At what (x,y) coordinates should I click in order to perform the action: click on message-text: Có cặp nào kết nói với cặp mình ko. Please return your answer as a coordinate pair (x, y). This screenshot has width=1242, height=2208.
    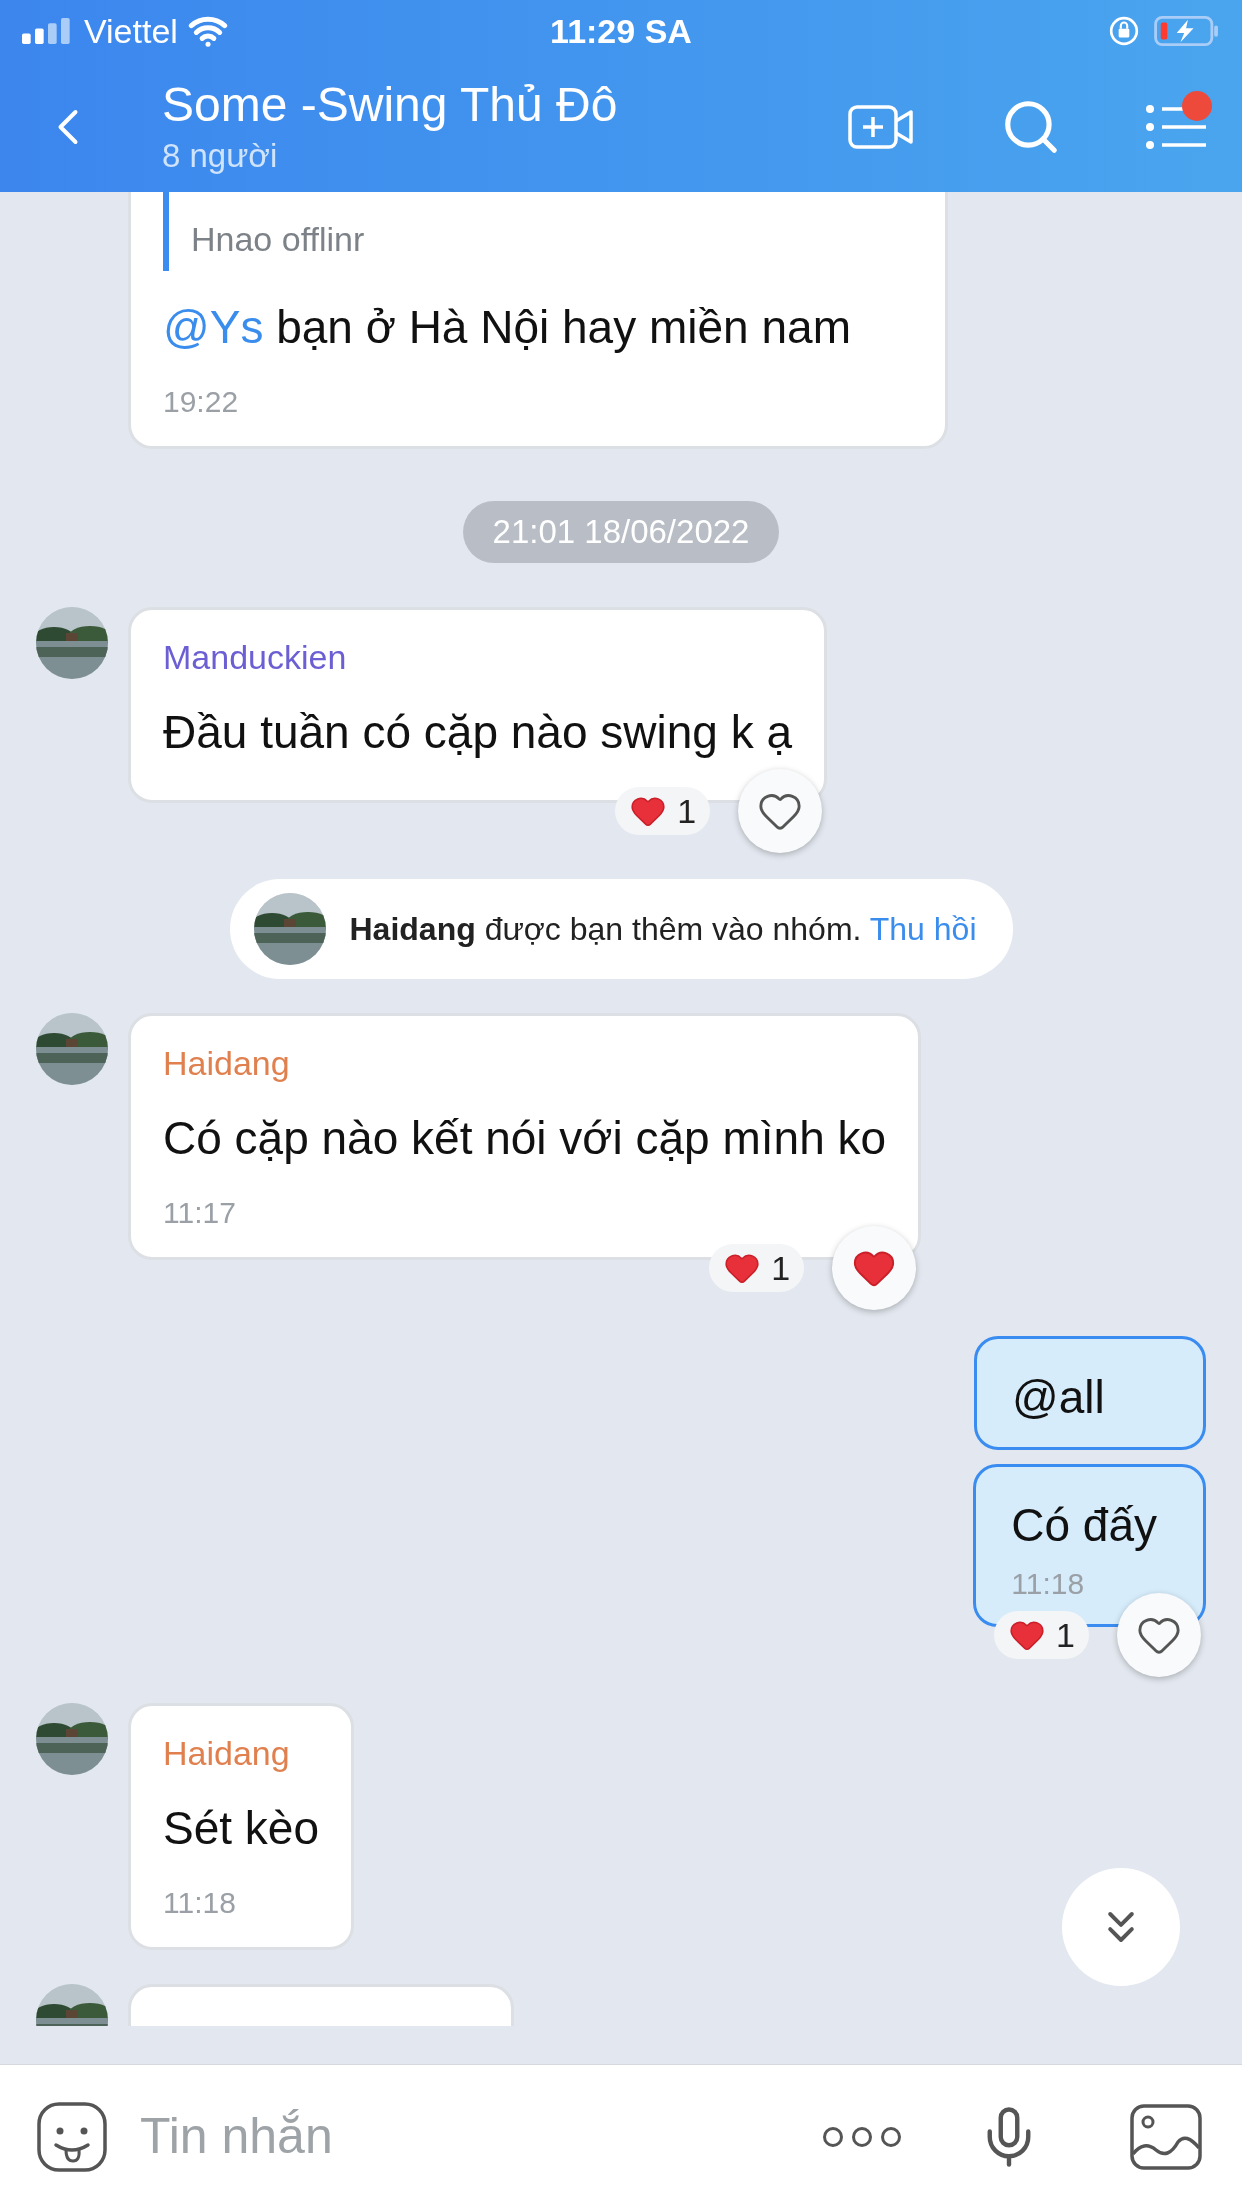
    Looking at the image, I should click on (525, 1138).